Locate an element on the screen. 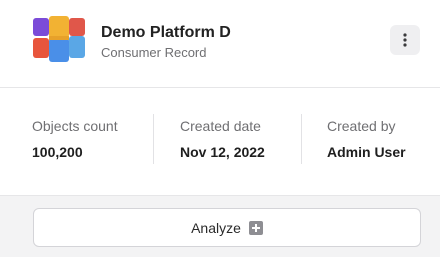 The image size is (440, 257). record-subtitle: Consumer Record is located at coordinates (154, 52).